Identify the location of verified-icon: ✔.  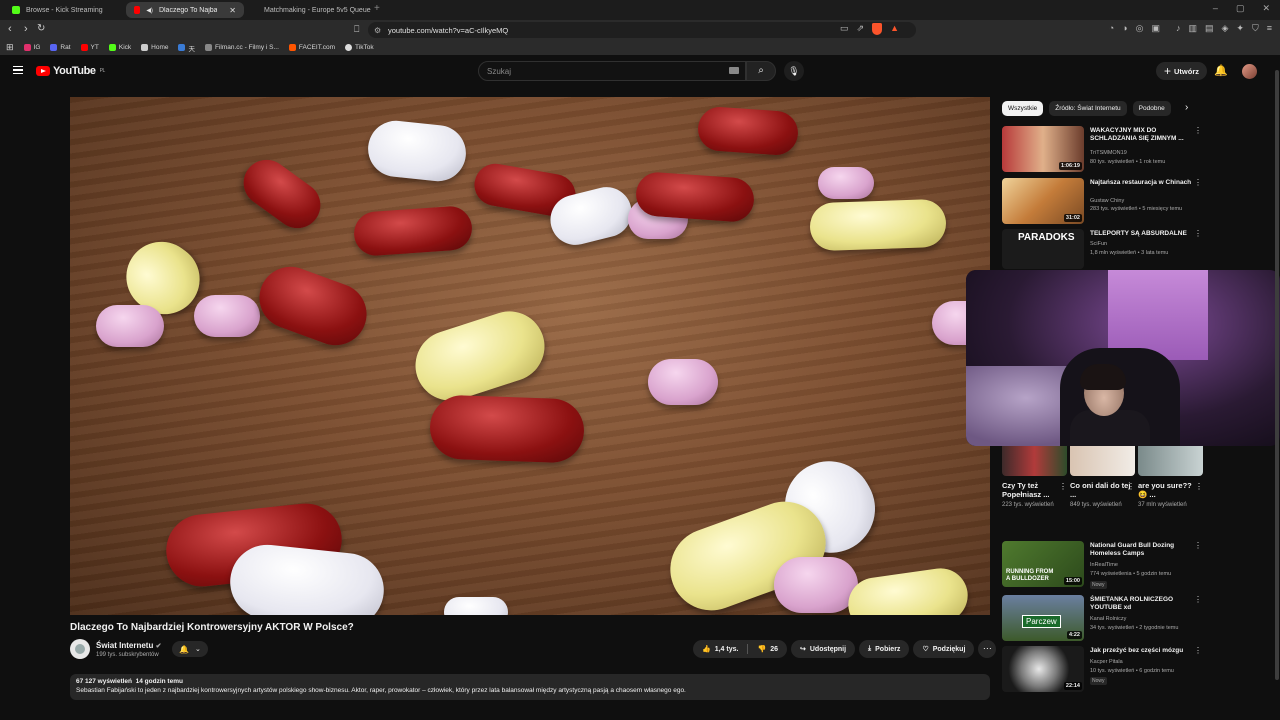
(158, 646).